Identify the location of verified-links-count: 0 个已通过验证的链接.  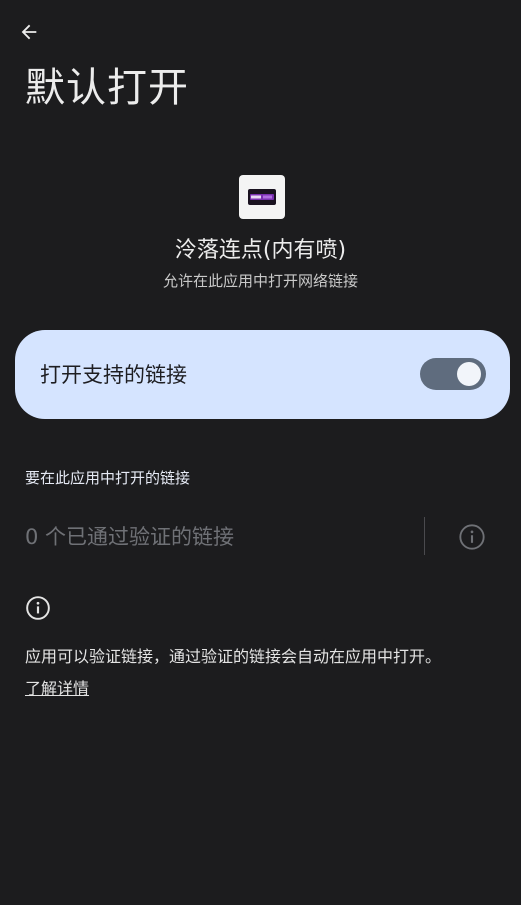
(130, 537).